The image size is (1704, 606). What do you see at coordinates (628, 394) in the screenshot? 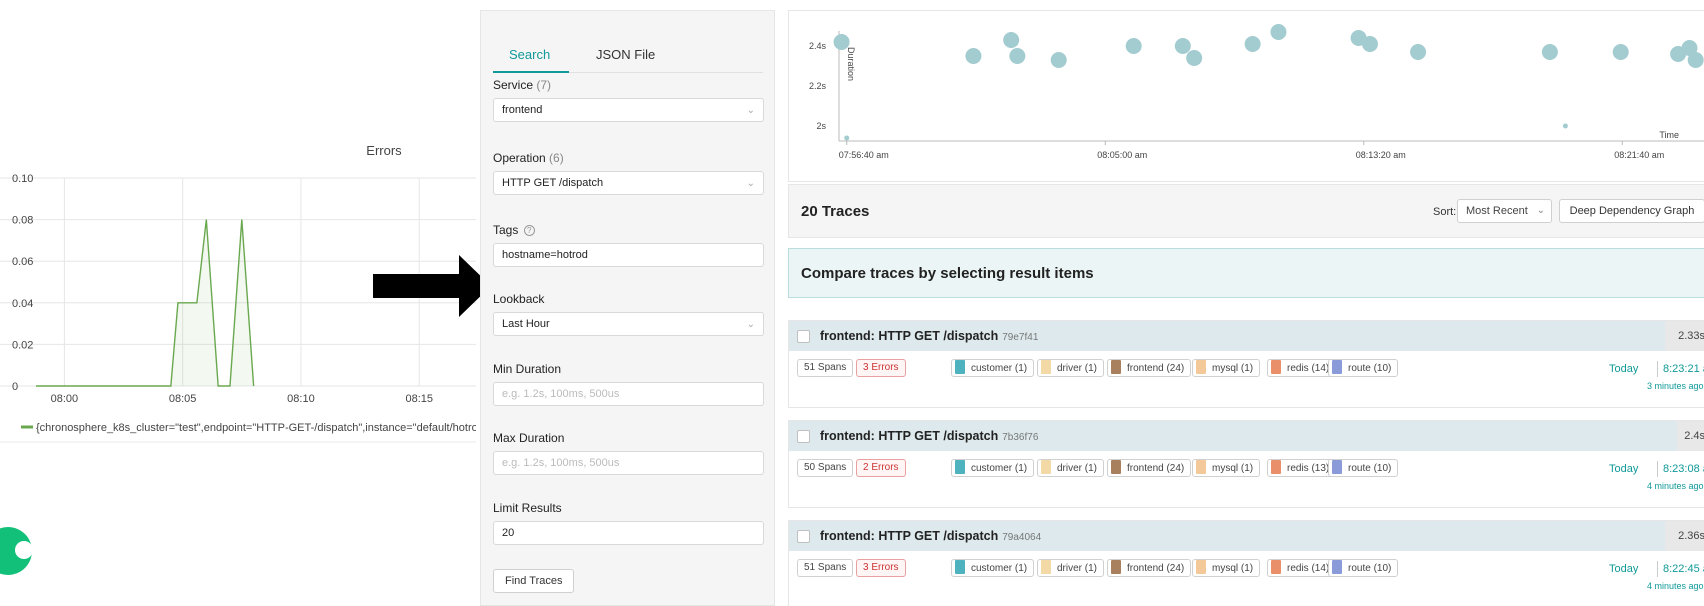
I see `min-duration-input` at bounding box center [628, 394].